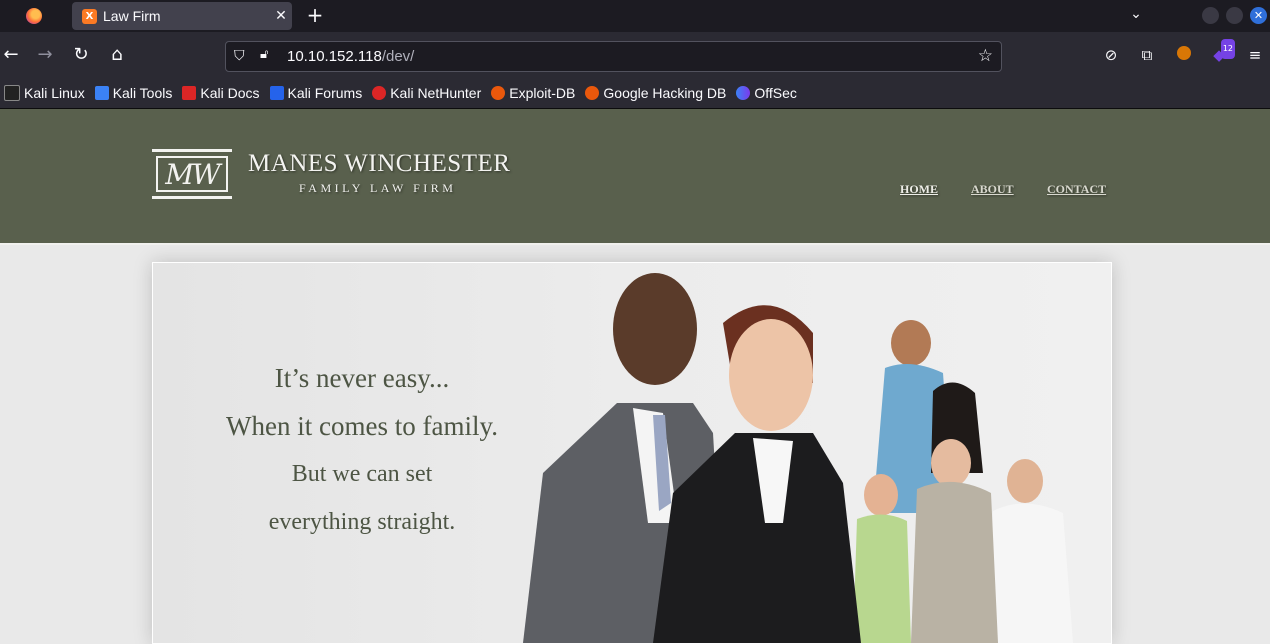 This screenshot has width=1270, height=644. Describe the element at coordinates (1136, 16) in the screenshot. I see `list-tabs-chevron-icon: ⌄` at that location.